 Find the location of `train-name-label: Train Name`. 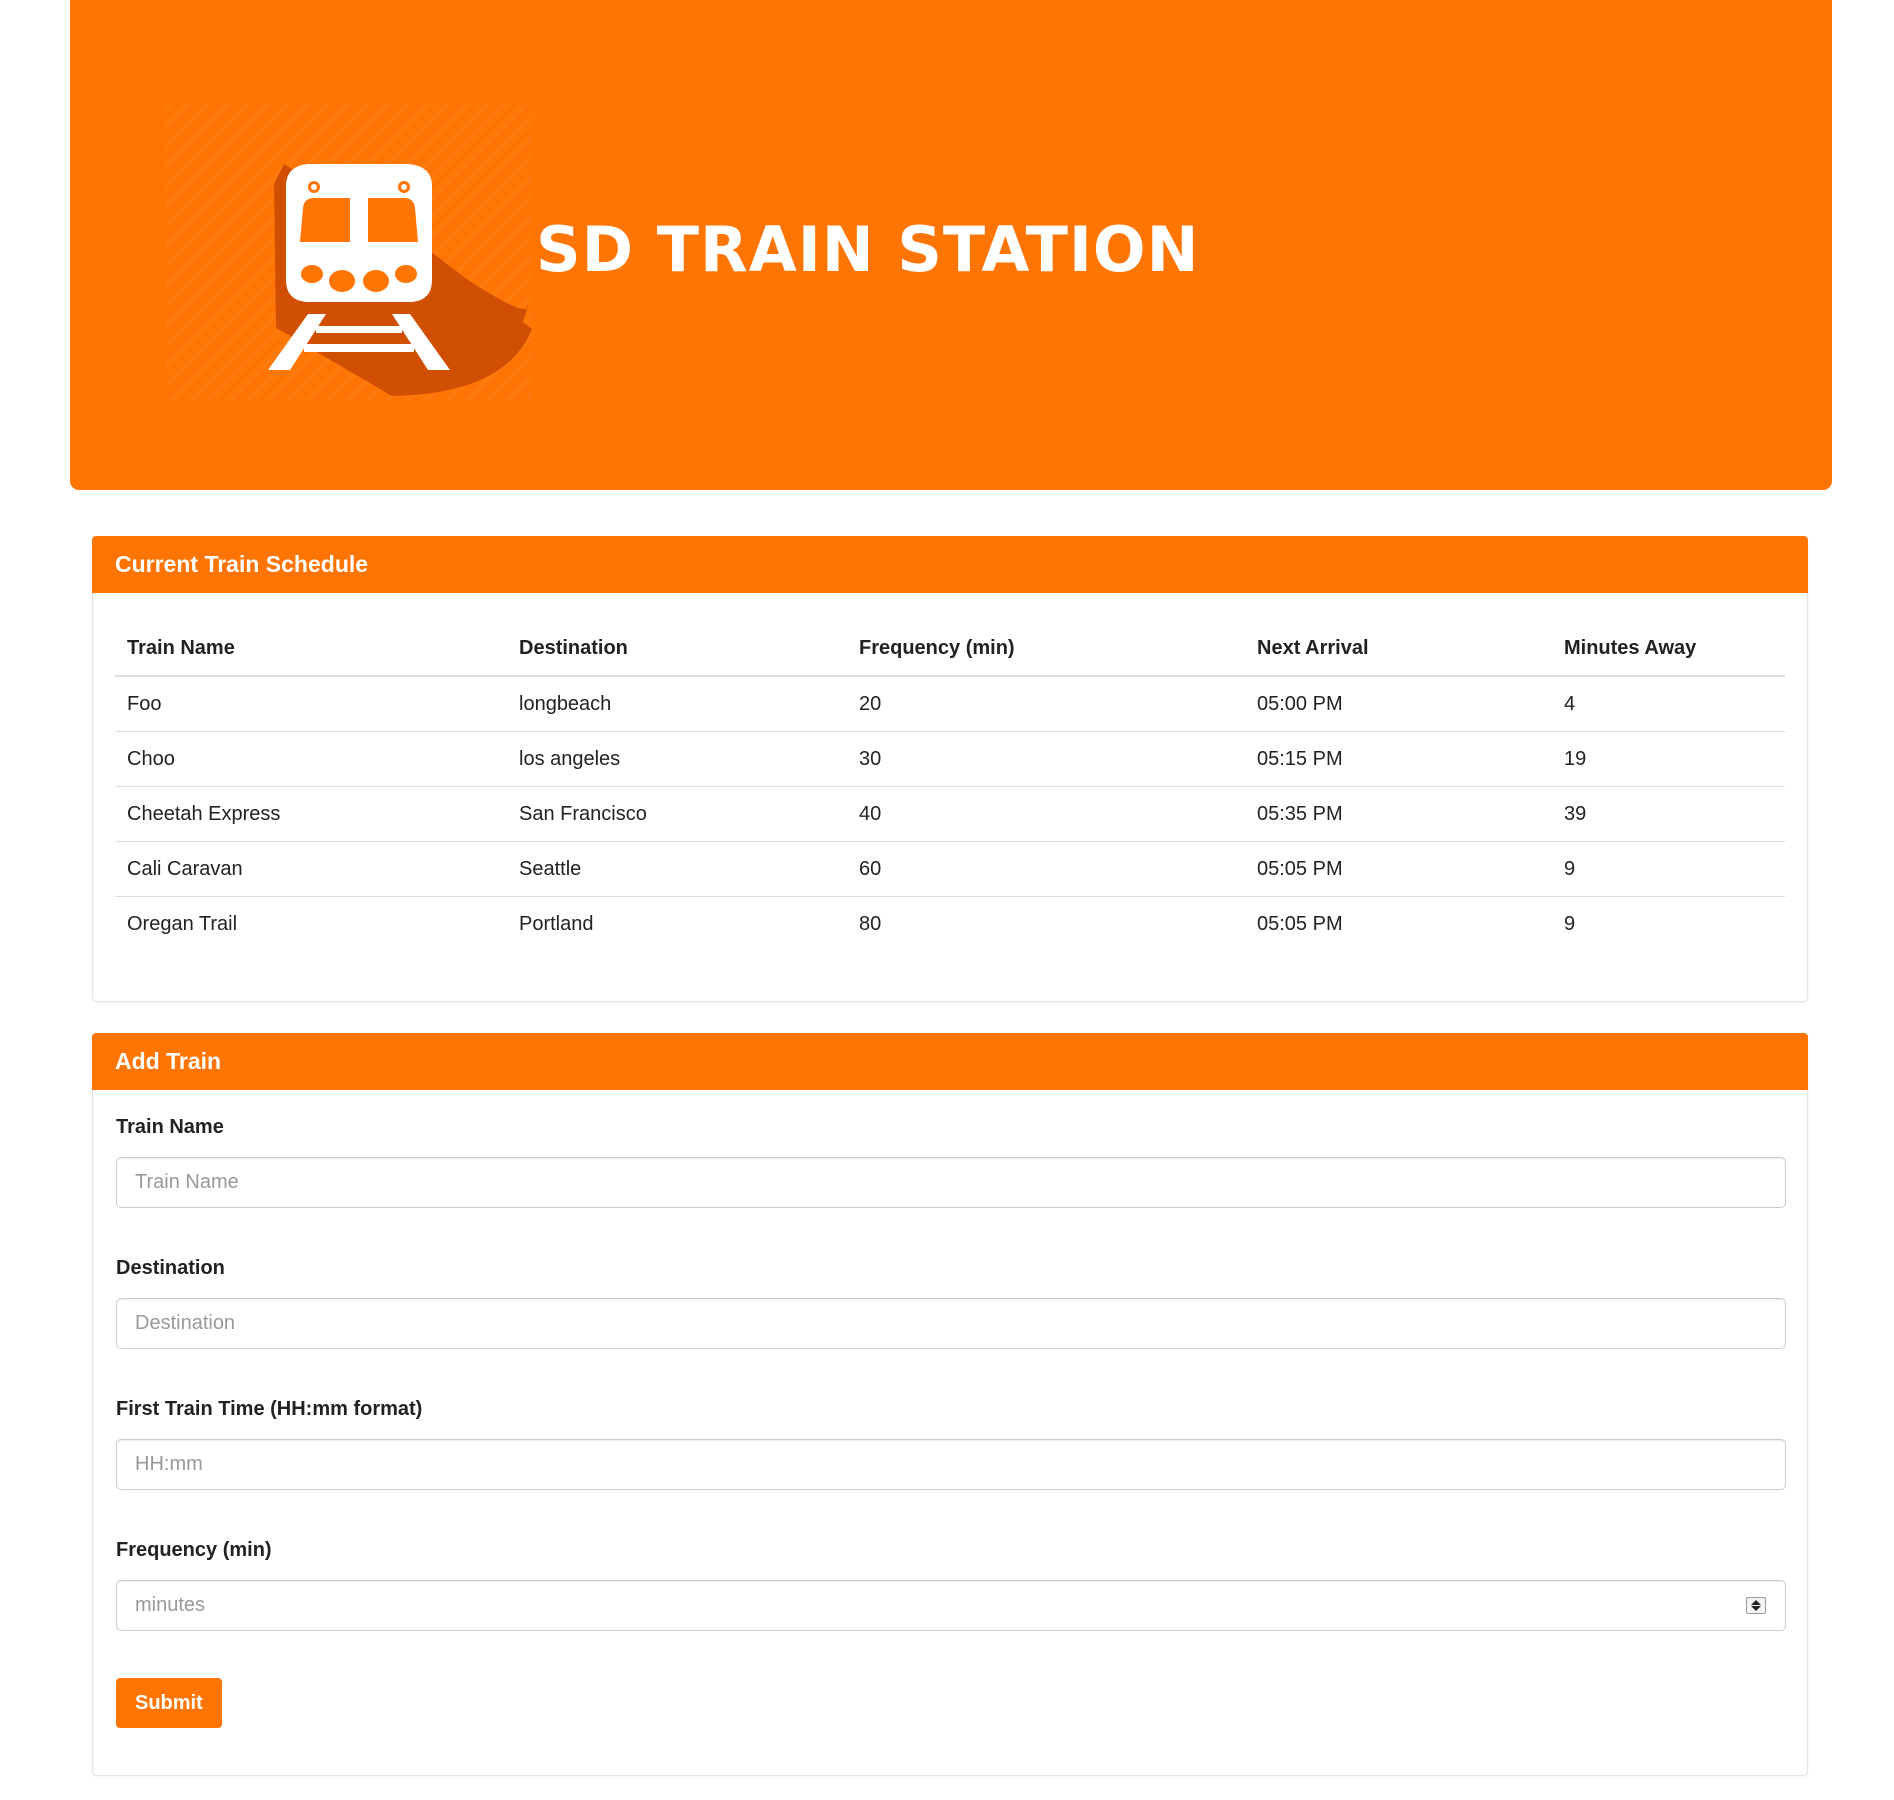

train-name-label: Train Name is located at coordinates (170, 1127).